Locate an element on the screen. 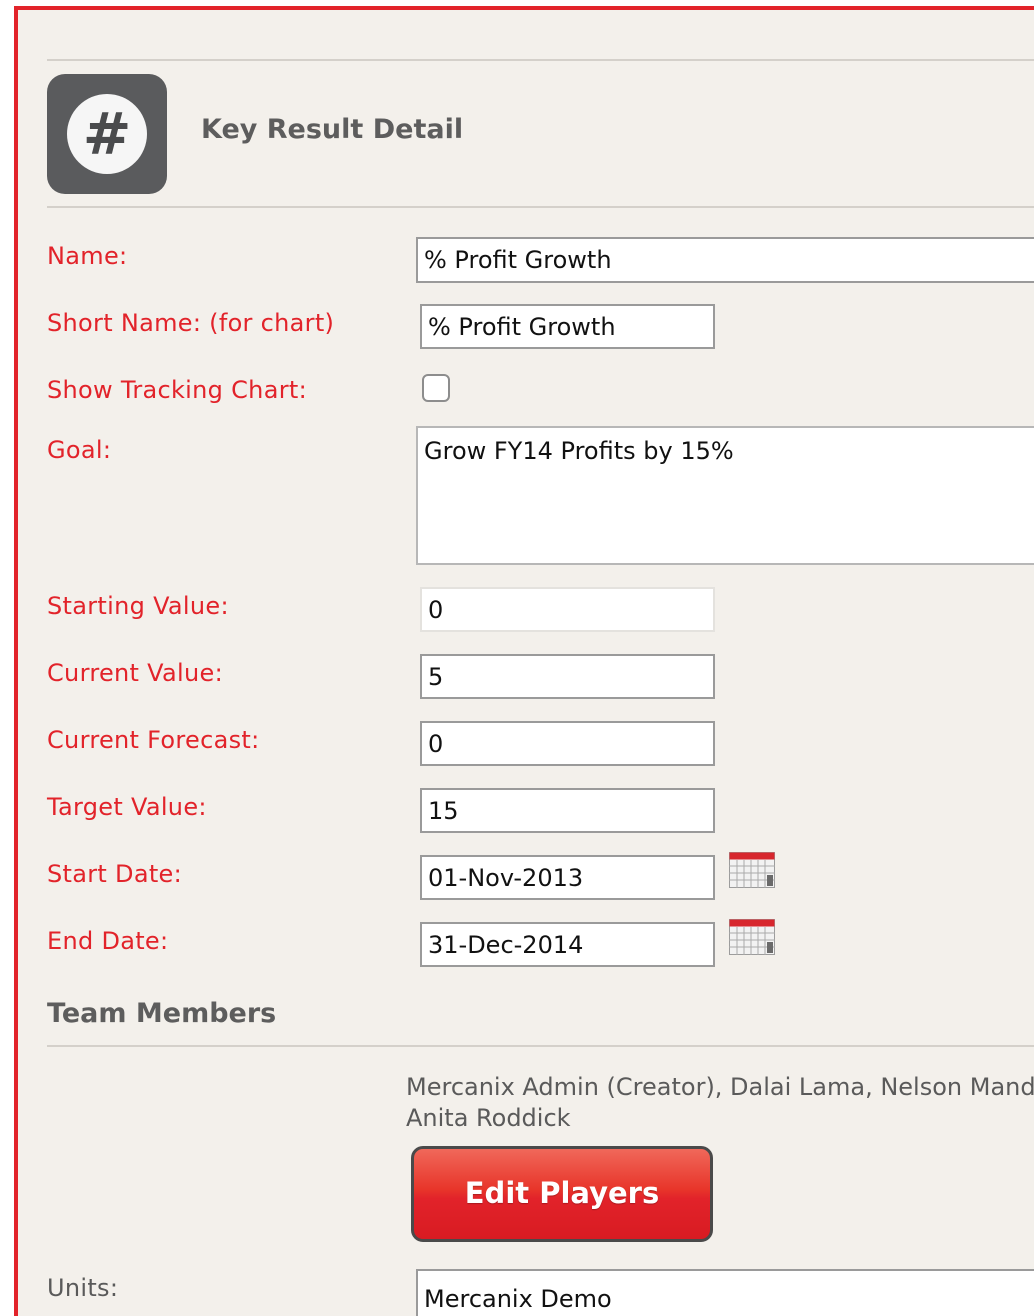  short-name-input is located at coordinates (567, 326).